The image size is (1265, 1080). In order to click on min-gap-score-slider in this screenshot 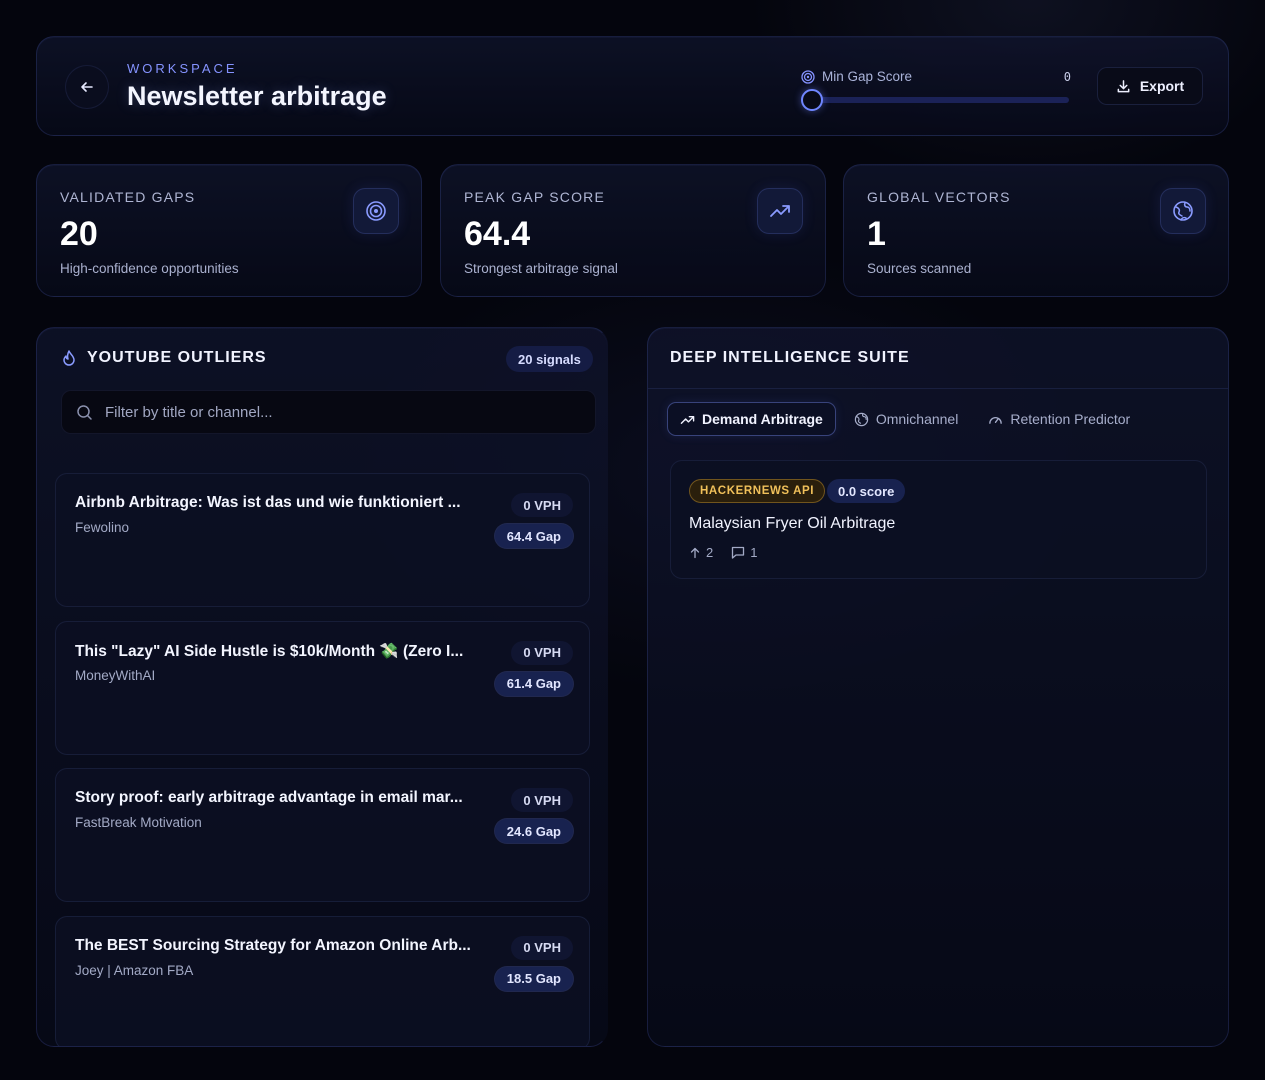, I will do `click(935, 100)`.